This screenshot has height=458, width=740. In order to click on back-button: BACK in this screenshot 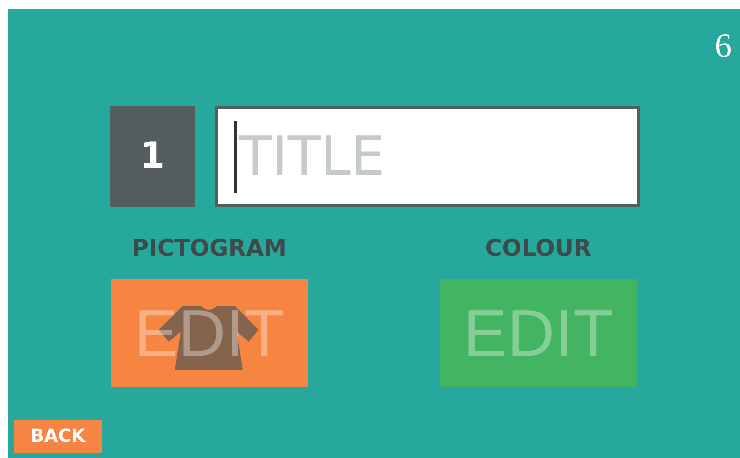, I will do `click(58, 436)`.